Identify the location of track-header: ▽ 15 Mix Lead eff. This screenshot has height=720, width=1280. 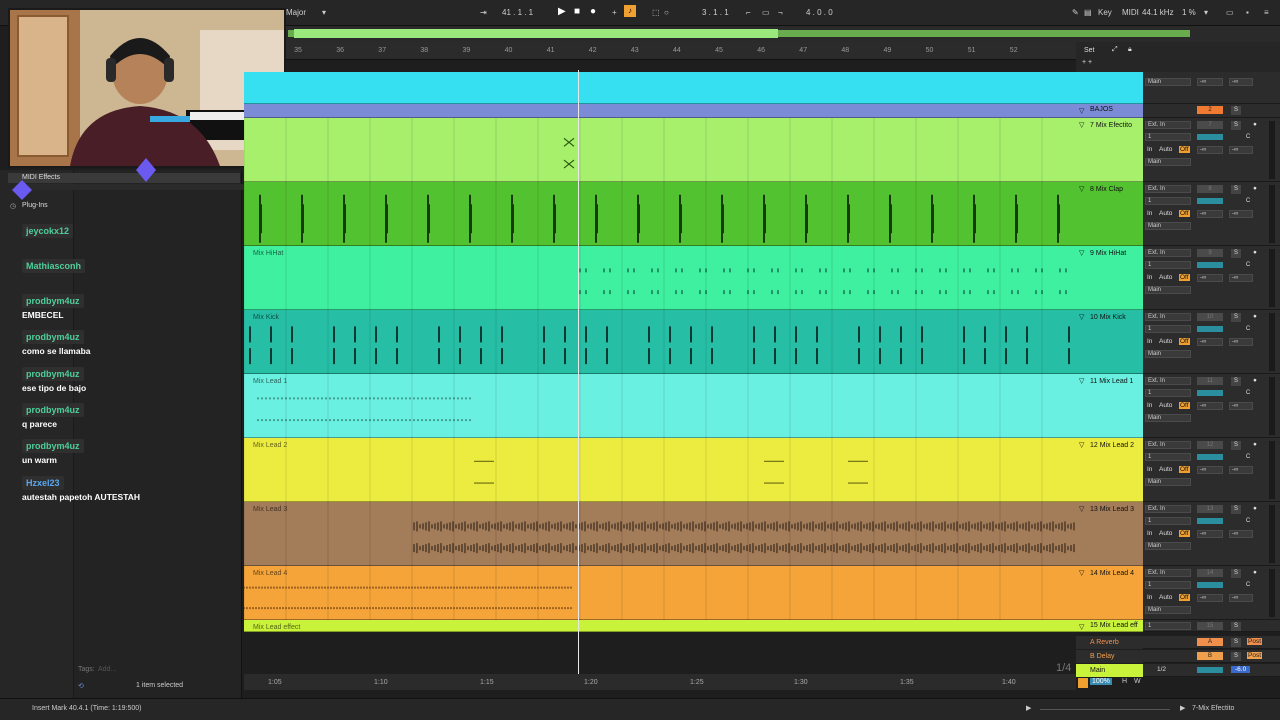
(1109, 626).